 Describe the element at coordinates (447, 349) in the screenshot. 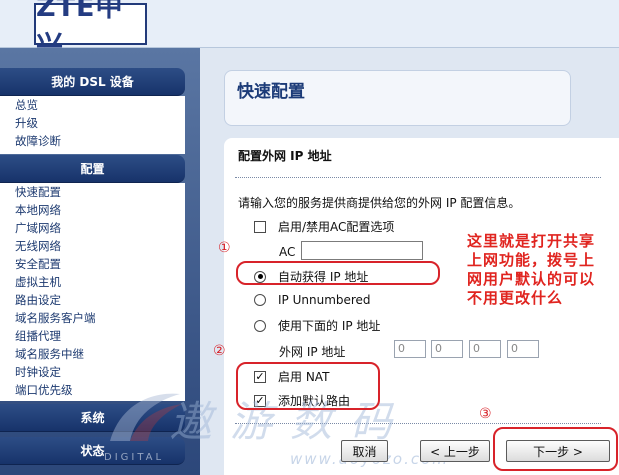

I see `ip-octet-2: 0` at that location.